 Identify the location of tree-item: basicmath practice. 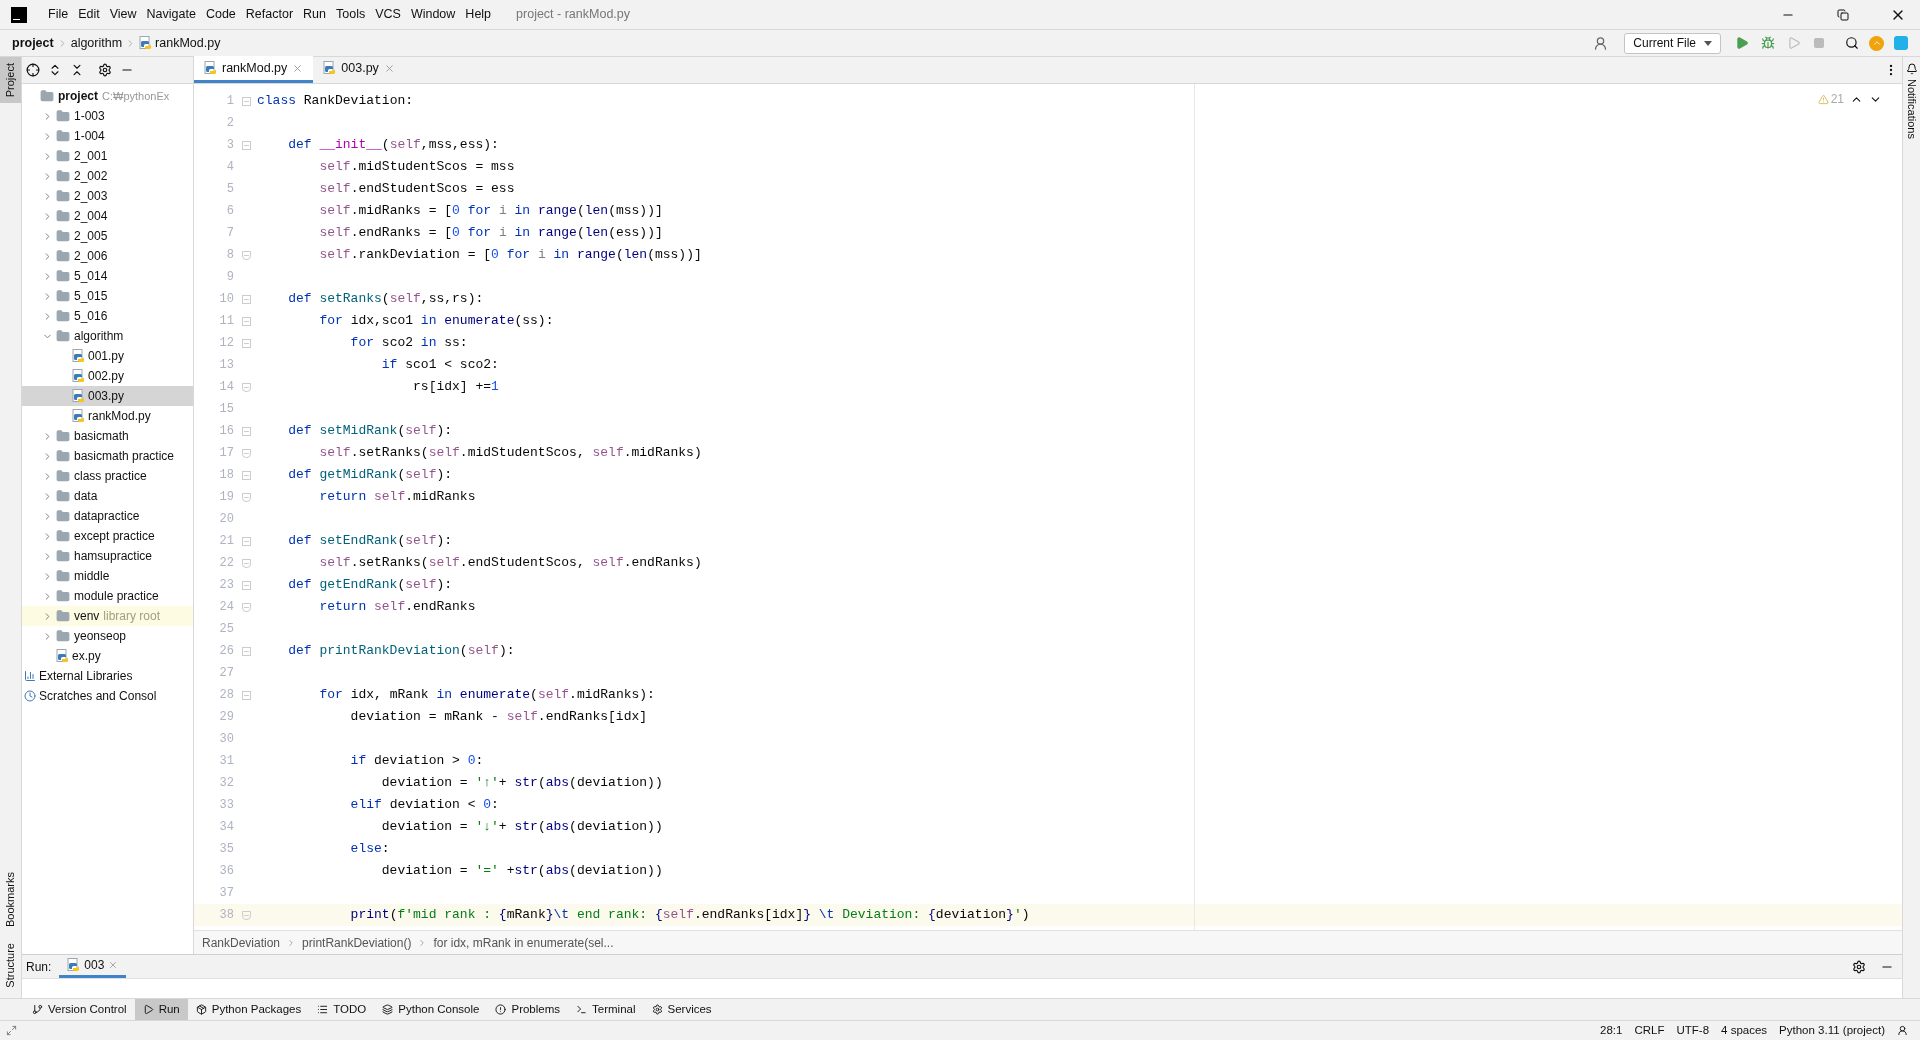
(107, 456).